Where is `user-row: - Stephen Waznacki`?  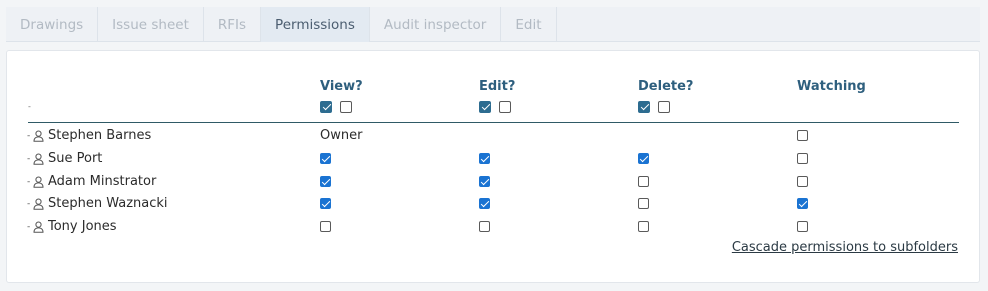
user-row: - Stephen Waznacki is located at coordinates (493, 206).